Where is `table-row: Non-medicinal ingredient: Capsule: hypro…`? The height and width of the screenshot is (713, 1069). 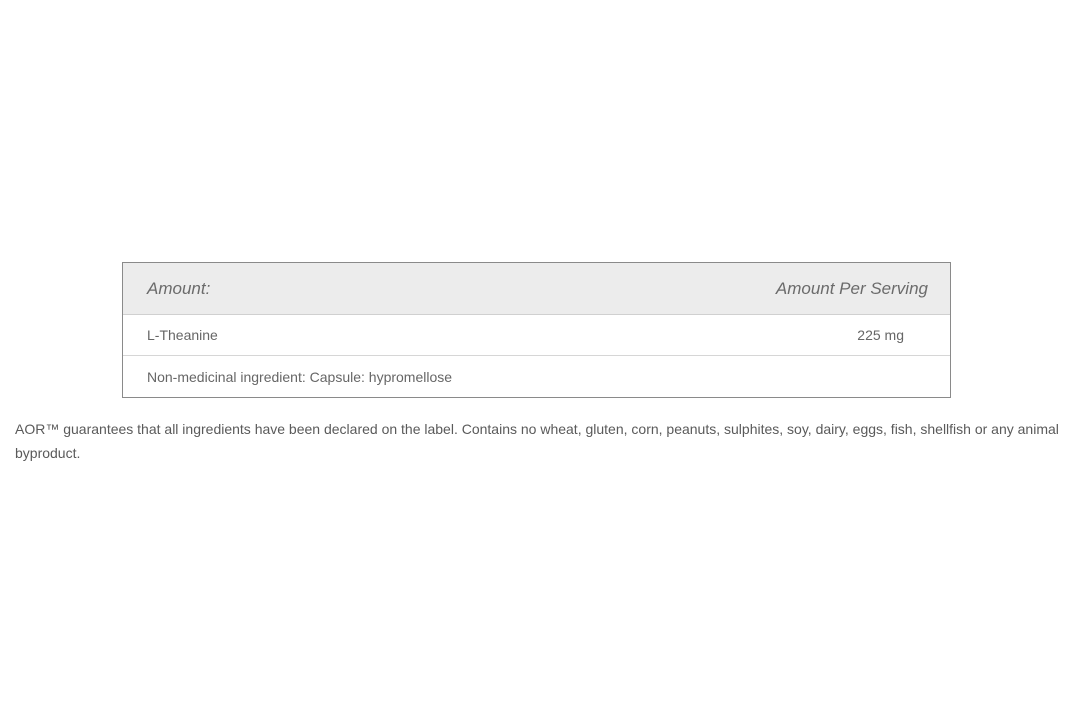 table-row: Non-medicinal ingredient: Capsule: hypro… is located at coordinates (536, 376).